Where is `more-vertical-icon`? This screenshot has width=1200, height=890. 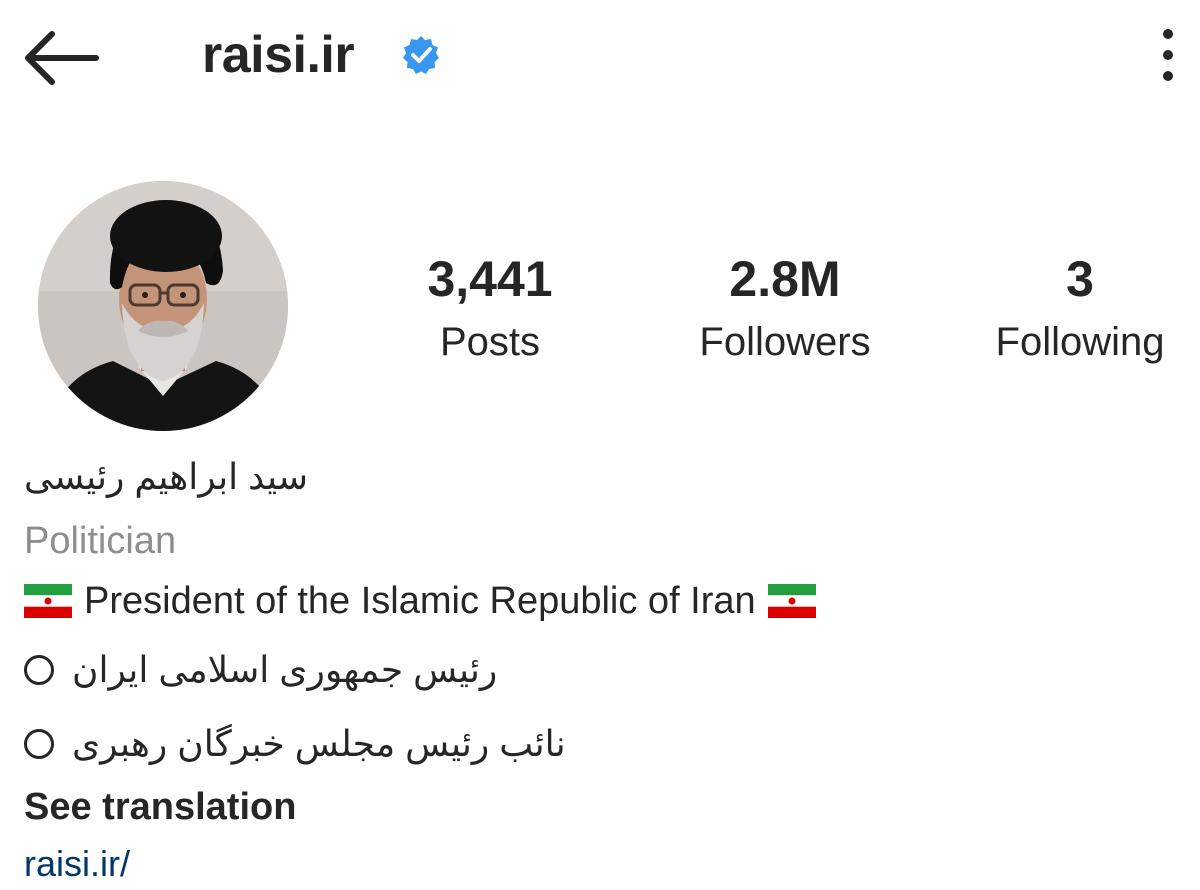
more-vertical-icon is located at coordinates (1168, 55).